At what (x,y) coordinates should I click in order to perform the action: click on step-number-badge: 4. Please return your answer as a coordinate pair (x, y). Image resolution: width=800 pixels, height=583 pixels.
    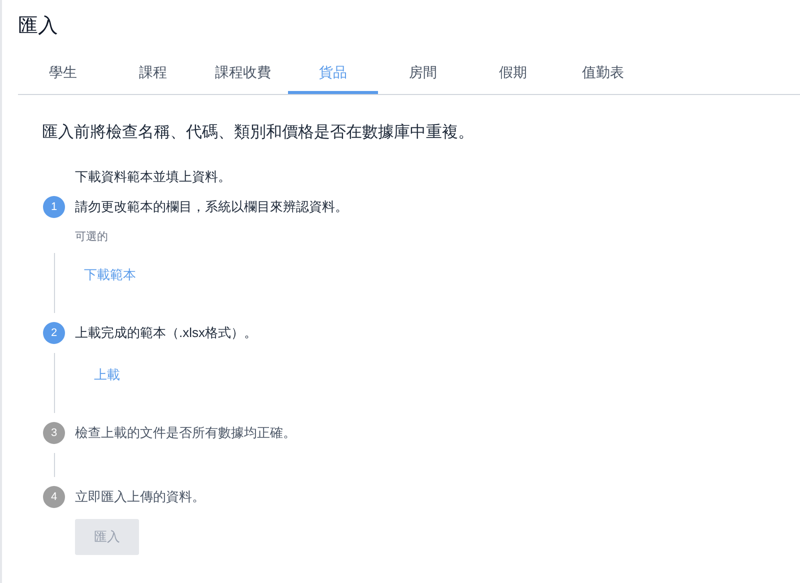
    Looking at the image, I should click on (54, 497).